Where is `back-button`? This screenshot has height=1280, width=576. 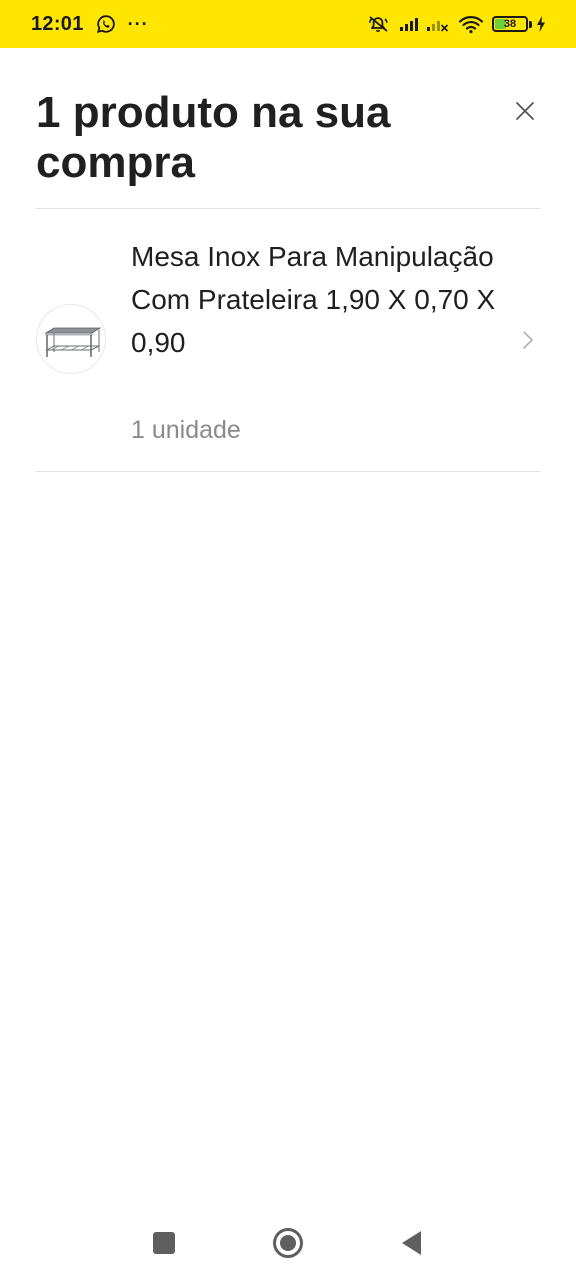 back-button is located at coordinates (412, 1243).